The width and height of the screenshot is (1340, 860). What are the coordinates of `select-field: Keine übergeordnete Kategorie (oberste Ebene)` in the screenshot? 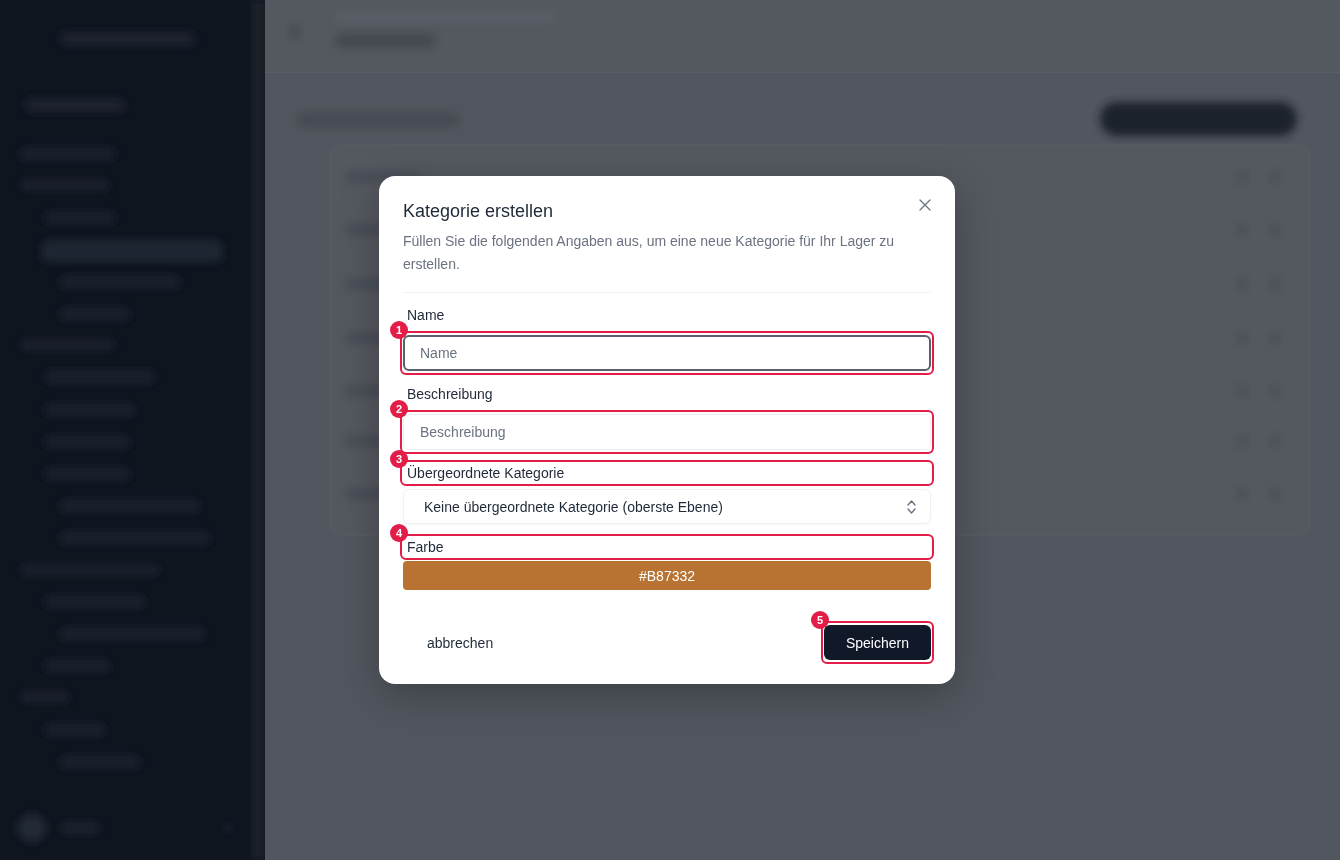 It's located at (667, 506).